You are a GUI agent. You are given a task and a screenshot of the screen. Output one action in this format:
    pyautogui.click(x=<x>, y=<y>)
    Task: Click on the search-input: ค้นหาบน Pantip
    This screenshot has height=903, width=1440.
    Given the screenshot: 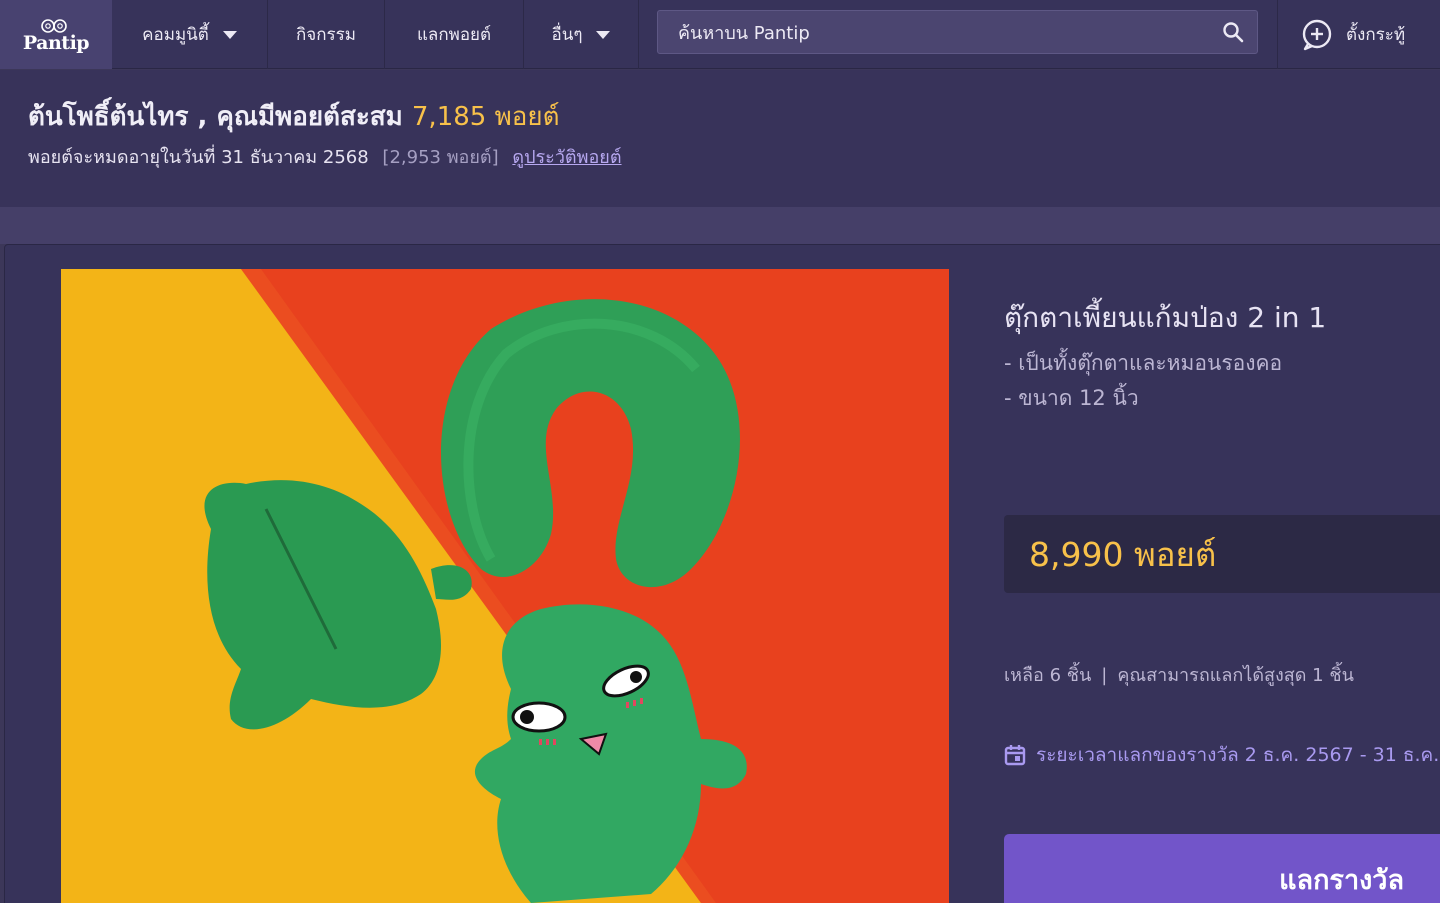 What is the action you would take?
    pyautogui.click(x=957, y=32)
    